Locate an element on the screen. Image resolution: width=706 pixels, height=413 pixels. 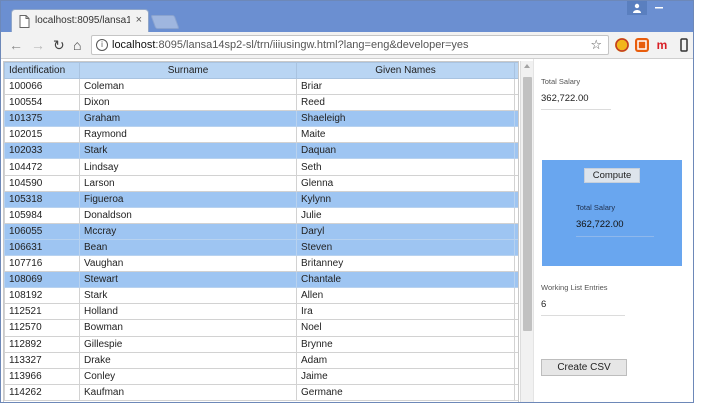
table-row: 106055MccrayDaryl5 is located at coordinates (261, 231).